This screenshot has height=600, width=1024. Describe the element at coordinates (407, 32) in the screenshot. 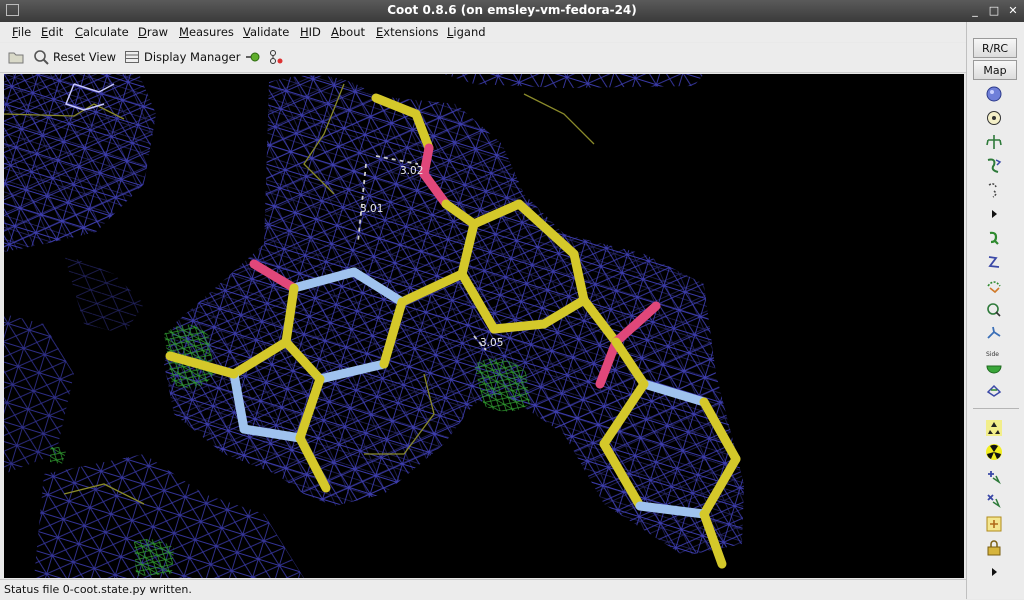

I see `menu-extensions: Extensions` at that location.